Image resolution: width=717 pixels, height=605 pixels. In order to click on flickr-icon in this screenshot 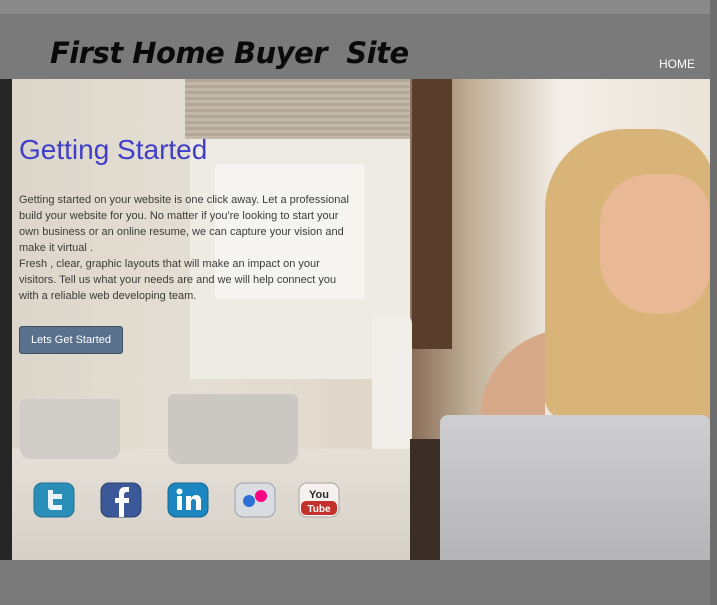, I will do `click(255, 500)`.